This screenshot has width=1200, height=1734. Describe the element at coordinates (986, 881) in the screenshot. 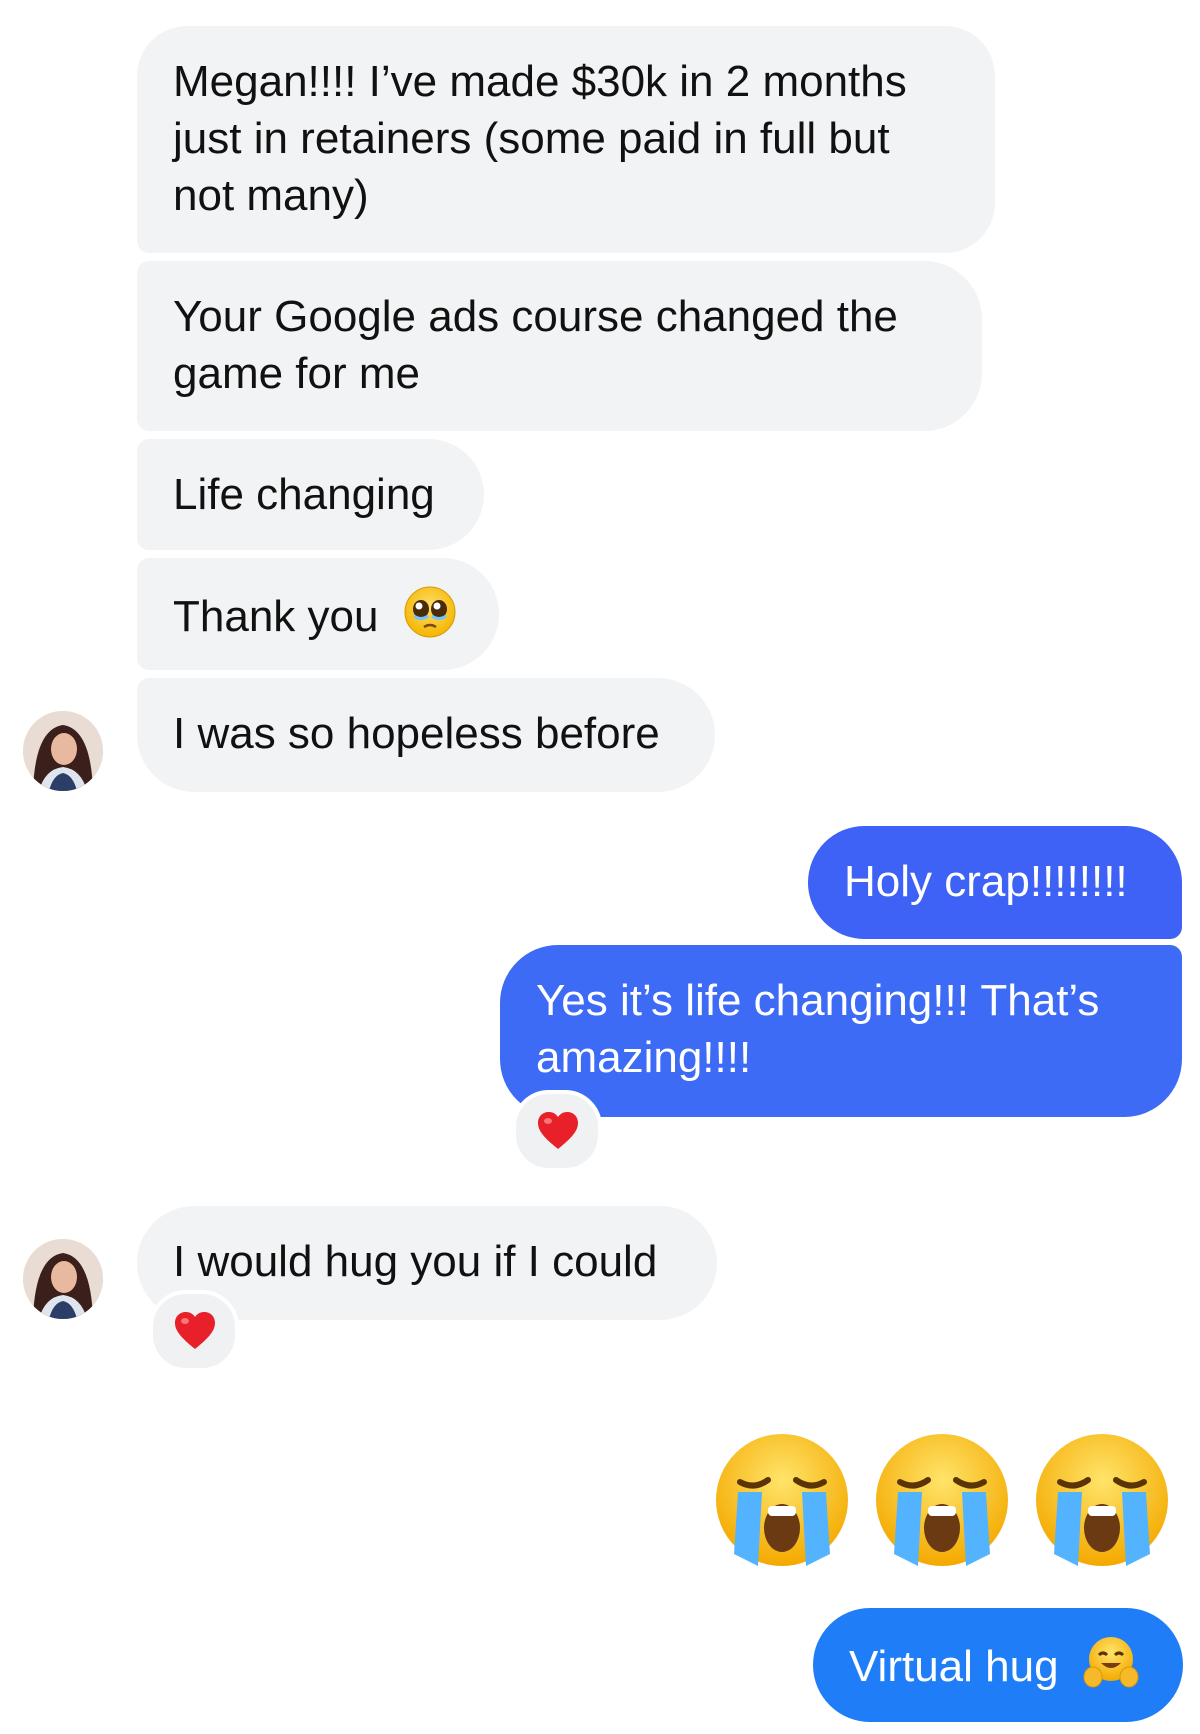

I see `message-text: Holy crap!!!!!!!!` at that location.